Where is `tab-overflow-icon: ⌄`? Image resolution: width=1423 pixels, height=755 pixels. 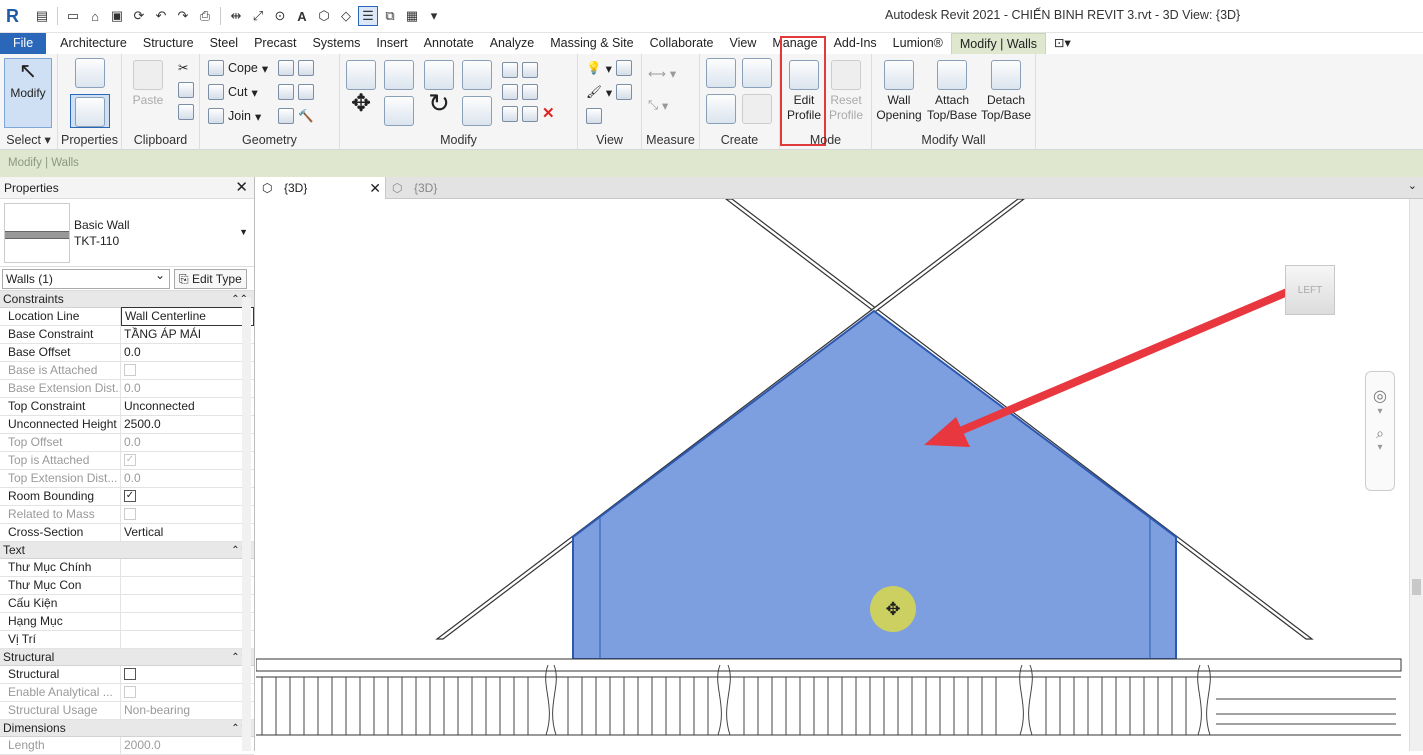
tab-overflow-icon: ⌄ is located at coordinates (1412, 185).